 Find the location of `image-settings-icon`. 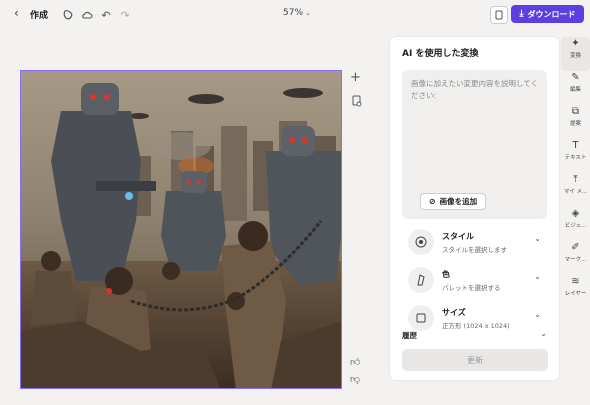

image-settings-icon is located at coordinates (357, 102).